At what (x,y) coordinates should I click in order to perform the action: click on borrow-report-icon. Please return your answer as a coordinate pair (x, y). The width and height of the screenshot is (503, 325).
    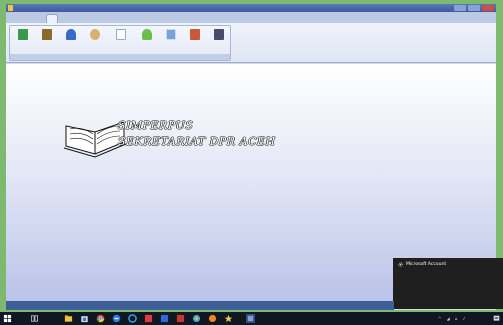
    Looking at the image, I should click on (95, 34).